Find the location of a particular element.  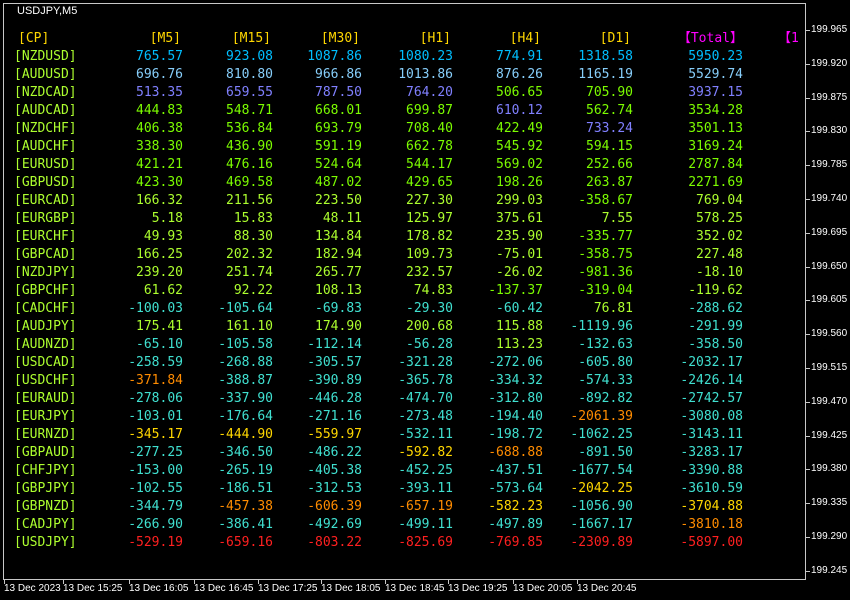

strength-value: -769.85 is located at coordinates (515, 542).